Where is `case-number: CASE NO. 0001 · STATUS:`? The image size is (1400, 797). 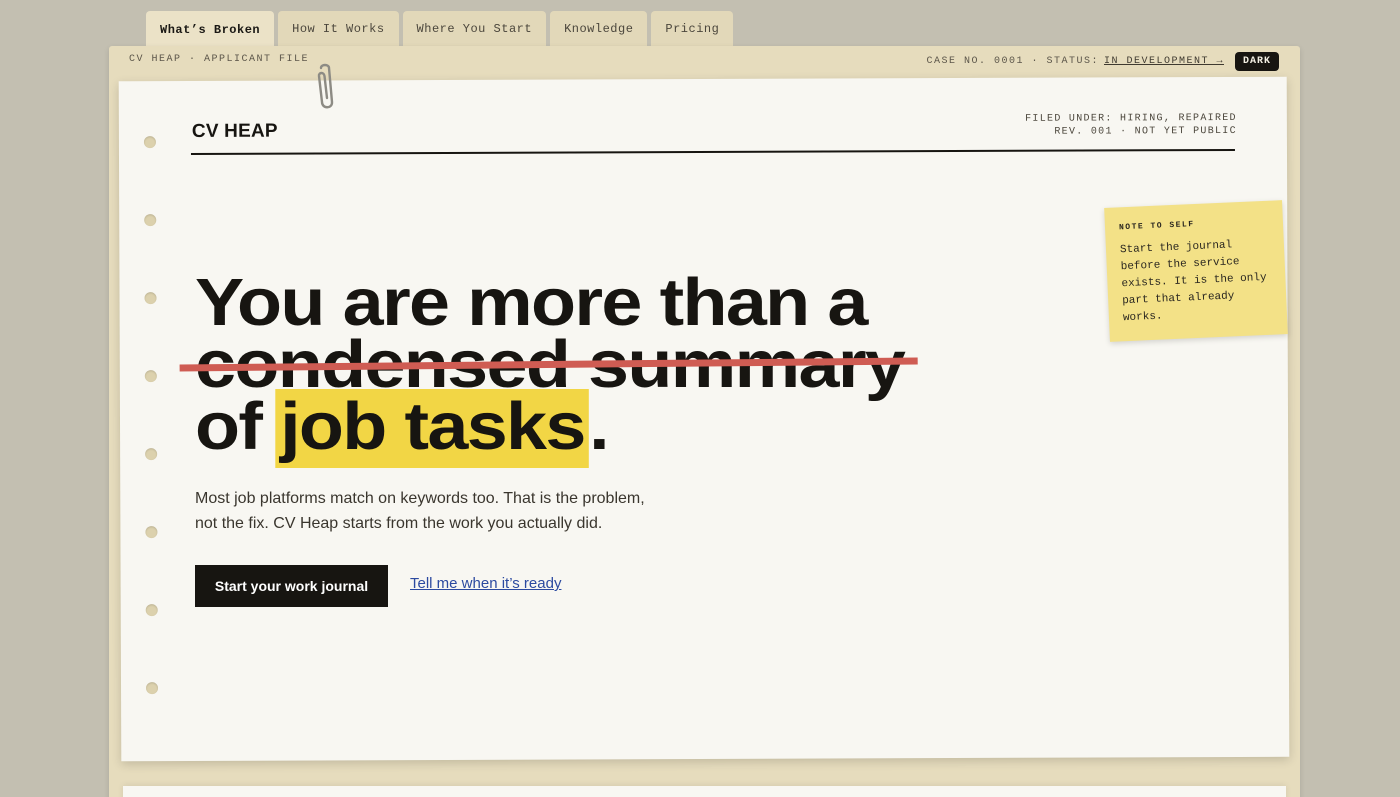
case-number: CASE NO. 0001 · STATUS: is located at coordinates (1012, 61).